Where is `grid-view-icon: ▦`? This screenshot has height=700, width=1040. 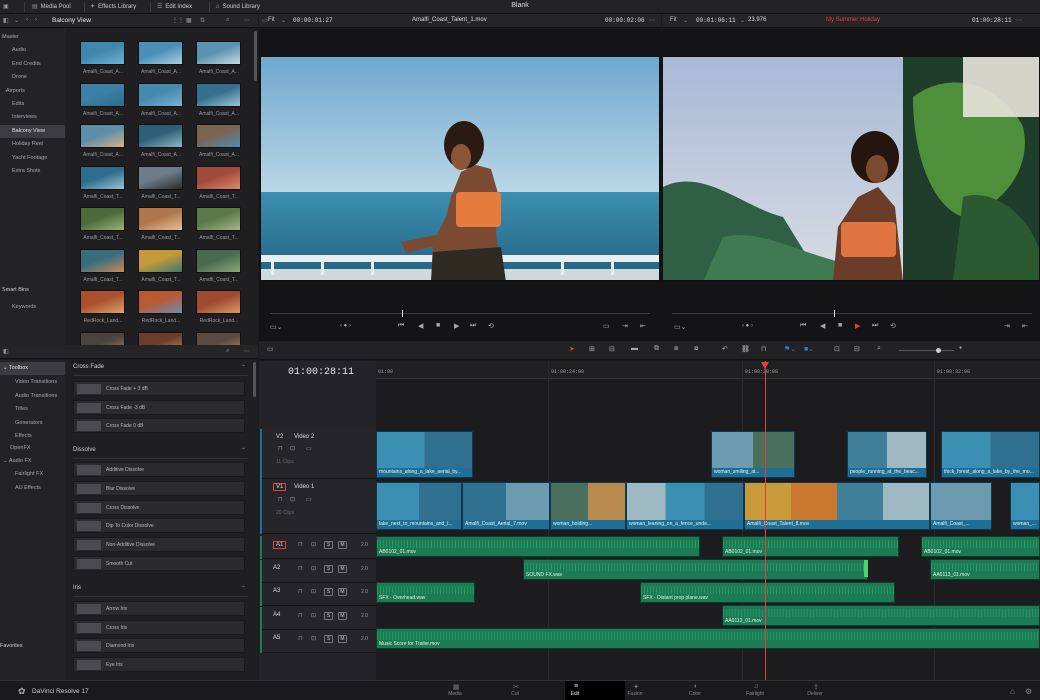 grid-view-icon: ▦ is located at coordinates (189, 20).